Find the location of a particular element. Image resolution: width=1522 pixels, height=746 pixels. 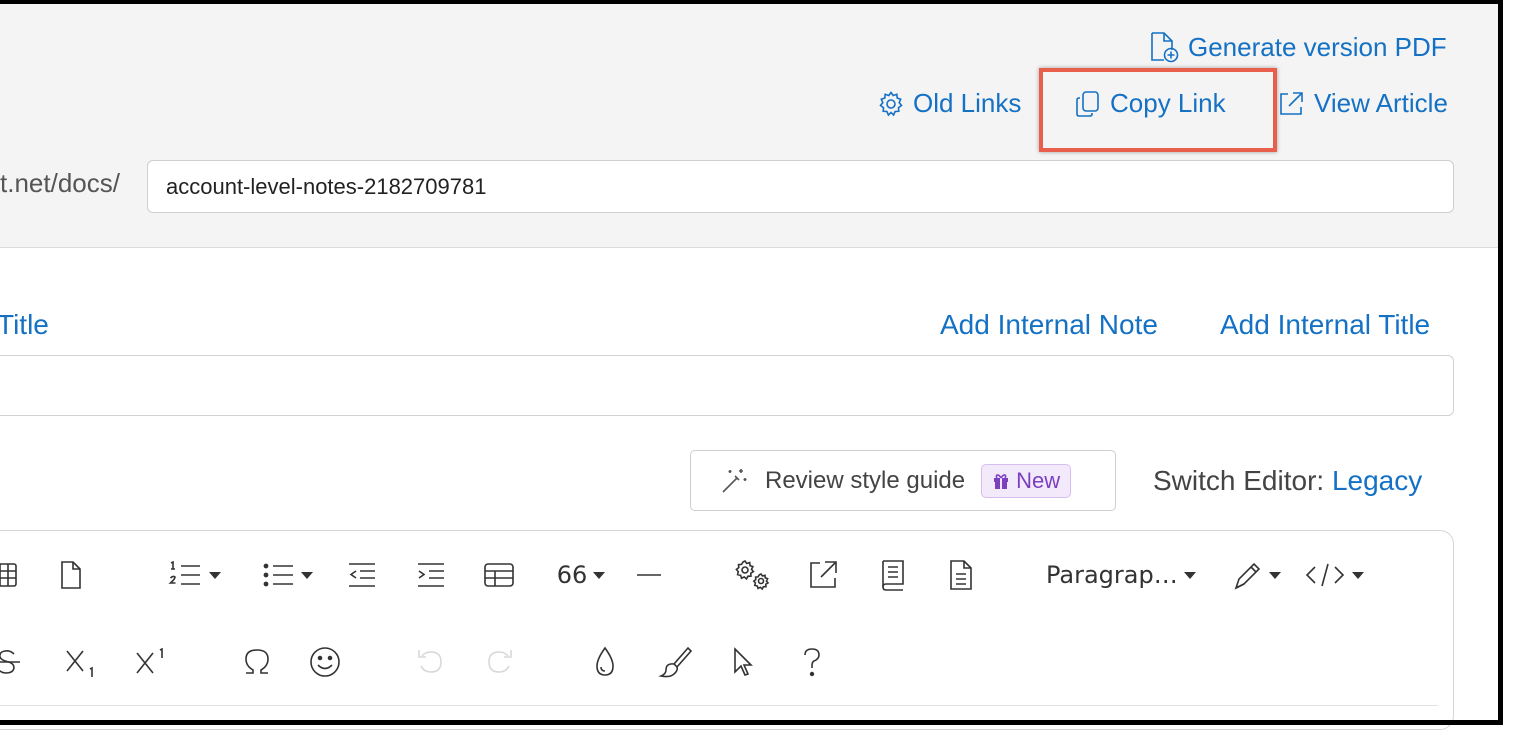

magic-wand-icon is located at coordinates (734, 480).